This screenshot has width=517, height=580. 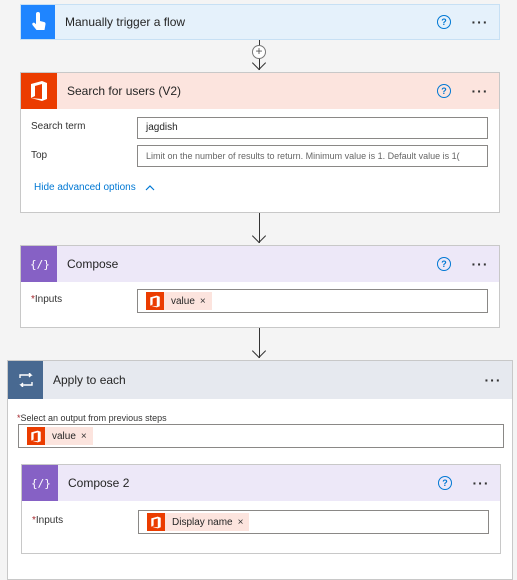 I want to click on trigger-title: Manually trigger a flow, so click(x=125, y=22).